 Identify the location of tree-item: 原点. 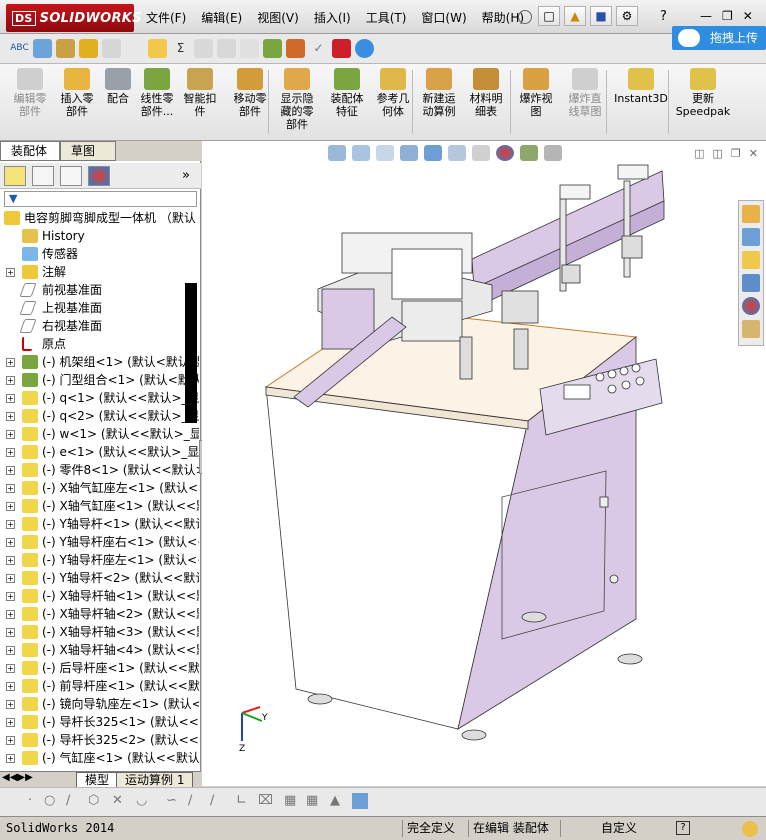
(99, 344).